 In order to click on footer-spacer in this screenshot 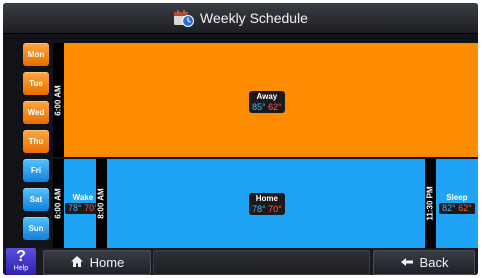, I will do `click(261, 262)`.